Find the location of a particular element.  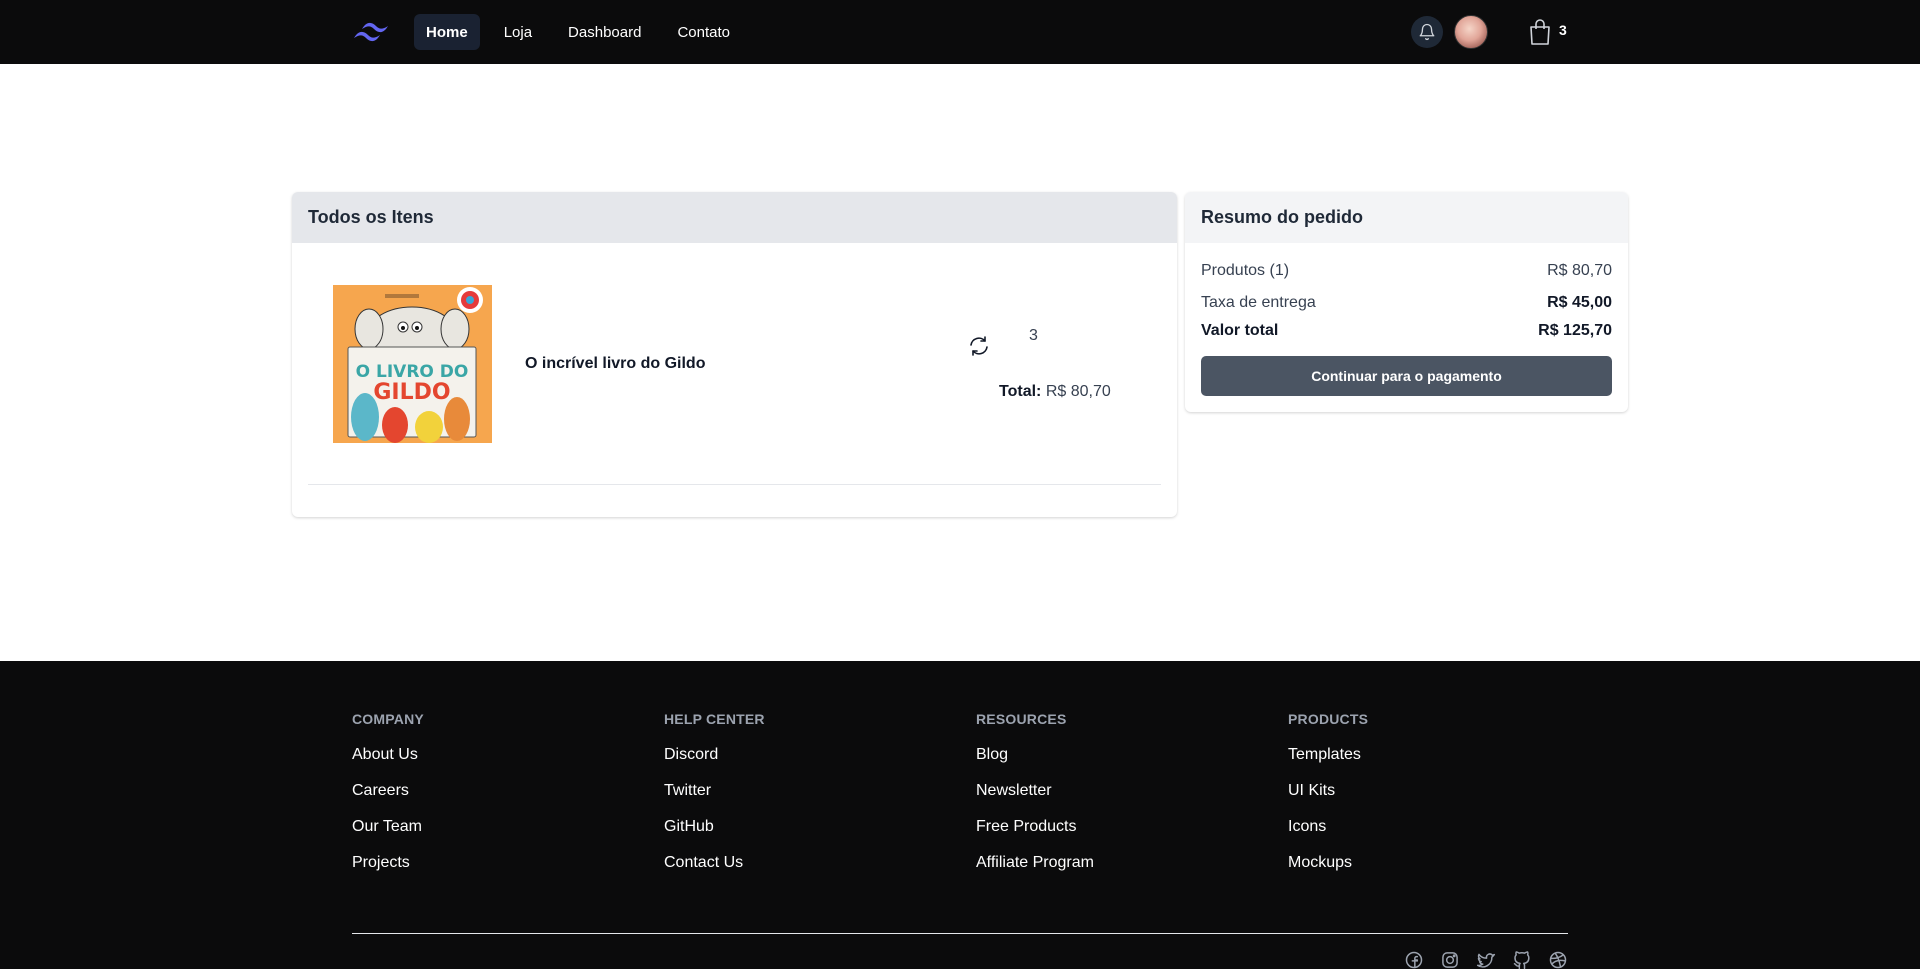

footer-link: Blog is located at coordinates (1096, 763).